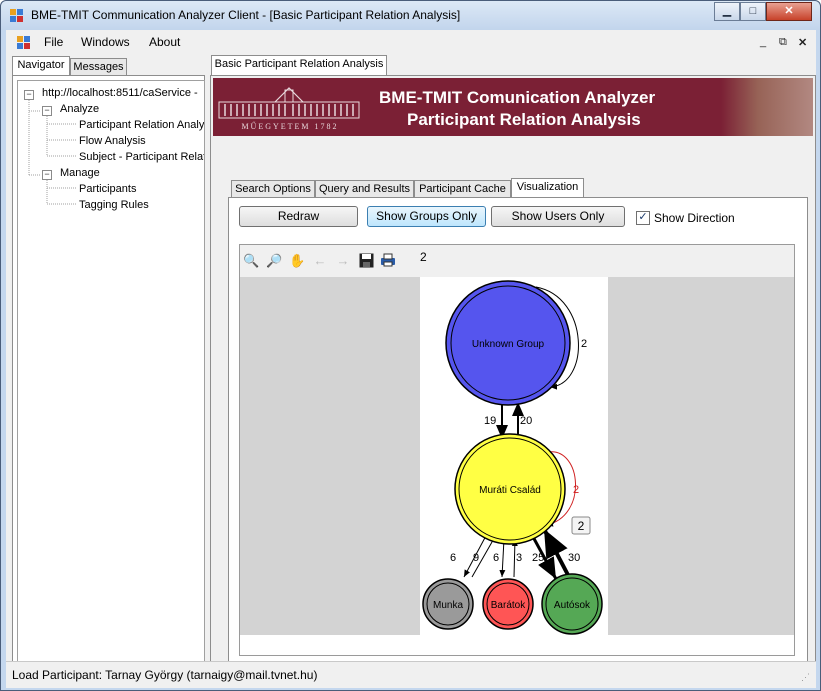 This screenshot has width=821, height=691. Describe the element at coordinates (538, 558) in the screenshot. I see `edge-label: 25` at that location.